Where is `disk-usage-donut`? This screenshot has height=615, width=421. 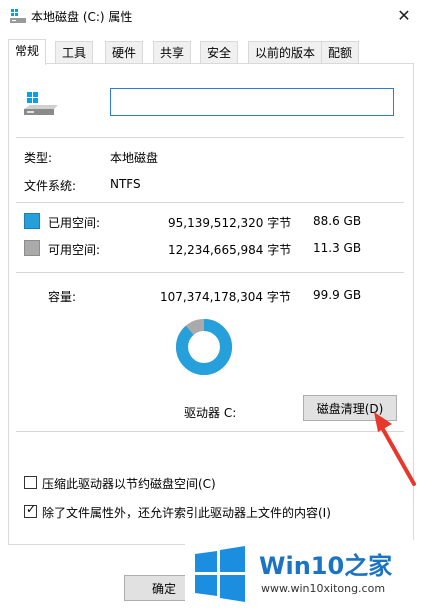
disk-usage-donut is located at coordinates (204, 347).